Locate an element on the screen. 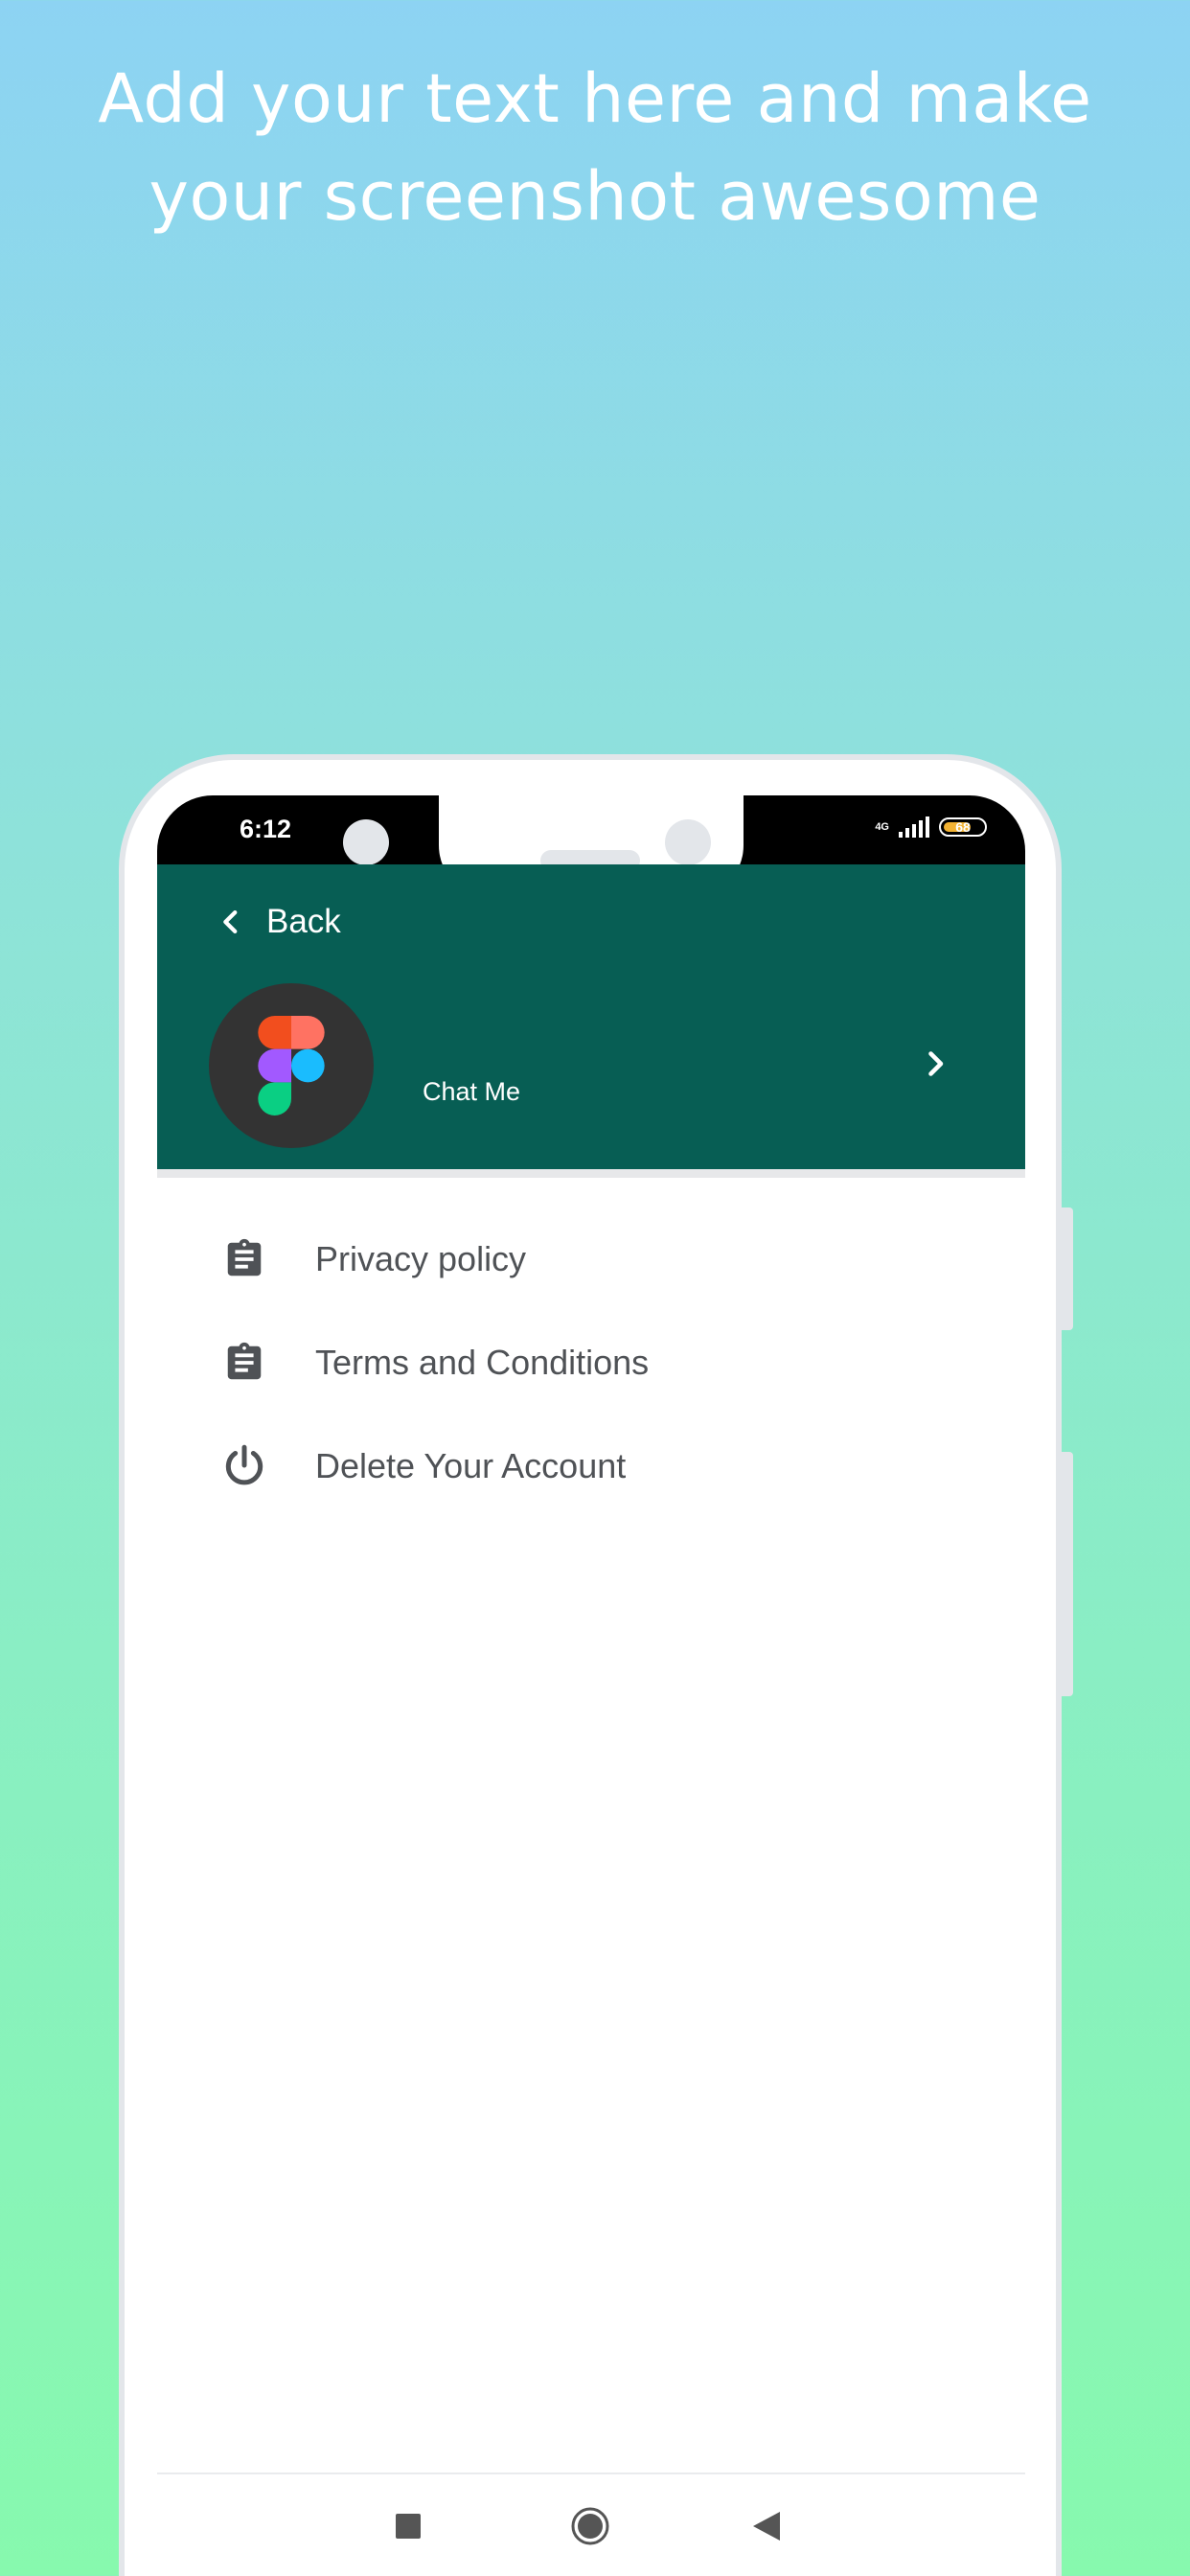 This screenshot has width=1190, height=2576. menu-item-label: Terms and Conditions is located at coordinates (483, 1362).